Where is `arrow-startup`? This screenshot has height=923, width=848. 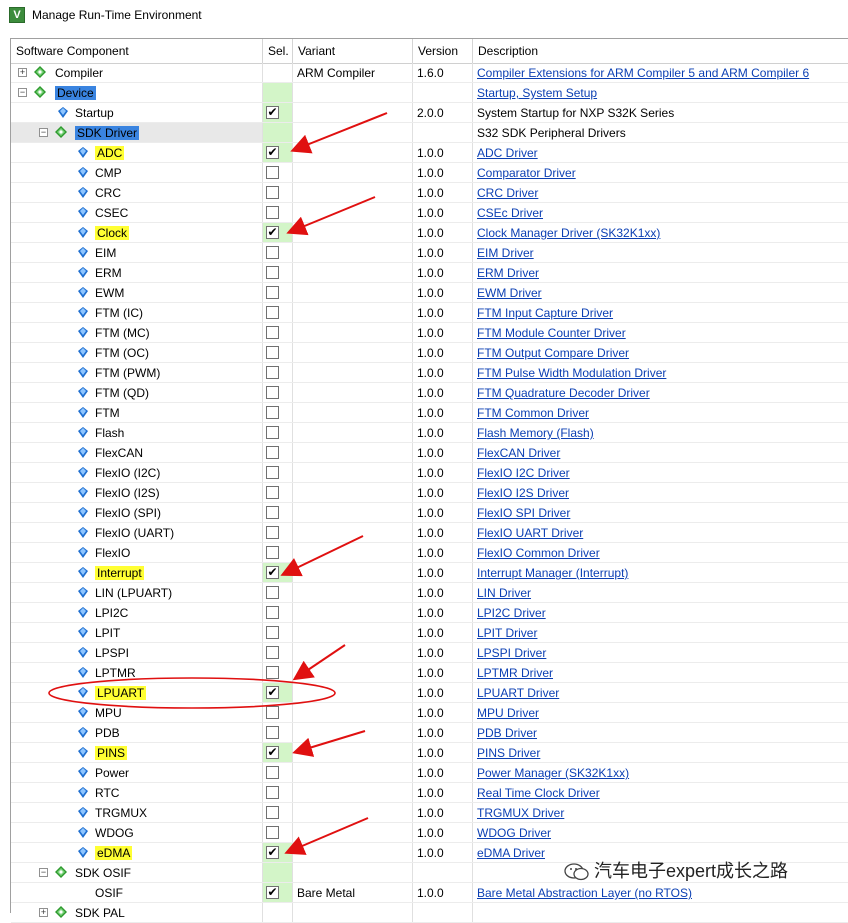 arrow-startup is located at coordinates (339, 133).